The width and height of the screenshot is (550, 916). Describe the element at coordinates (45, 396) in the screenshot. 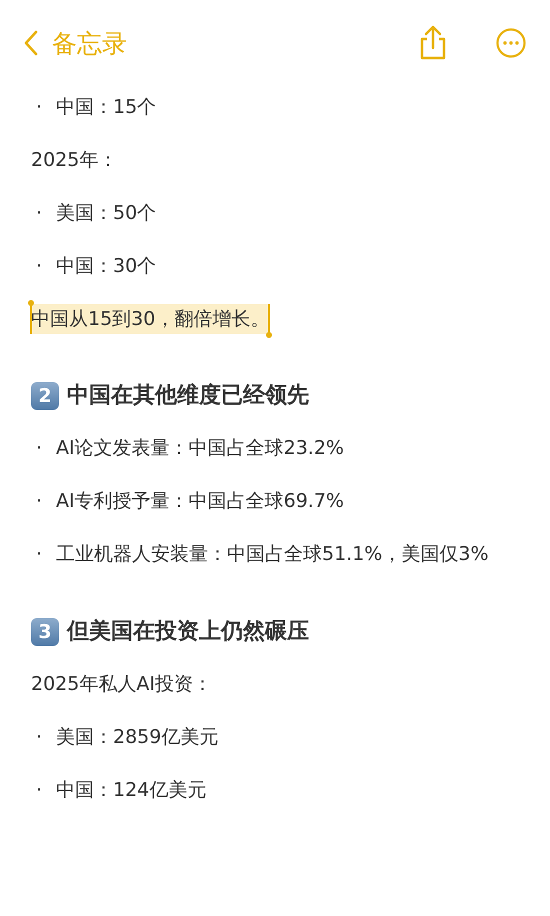

I see `number-badge: 2` at that location.